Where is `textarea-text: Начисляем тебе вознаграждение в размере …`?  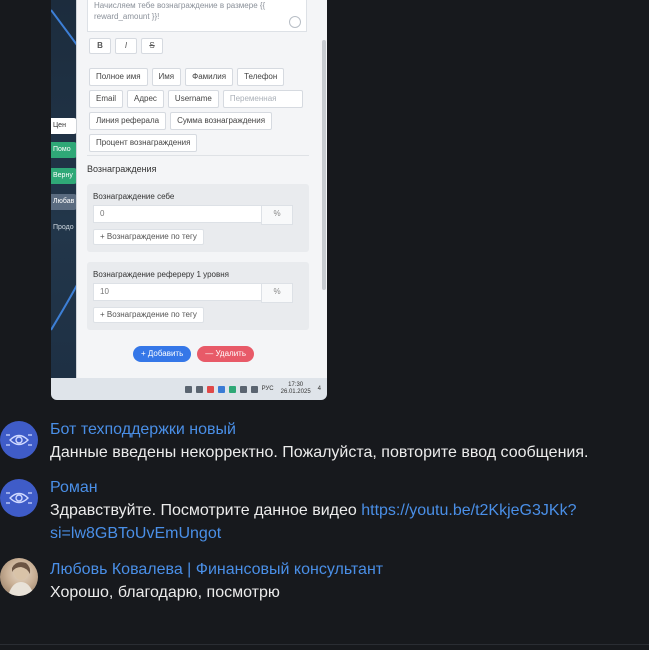
textarea-text: Начисляем тебе вознаграждение в размере … is located at coordinates (180, 11).